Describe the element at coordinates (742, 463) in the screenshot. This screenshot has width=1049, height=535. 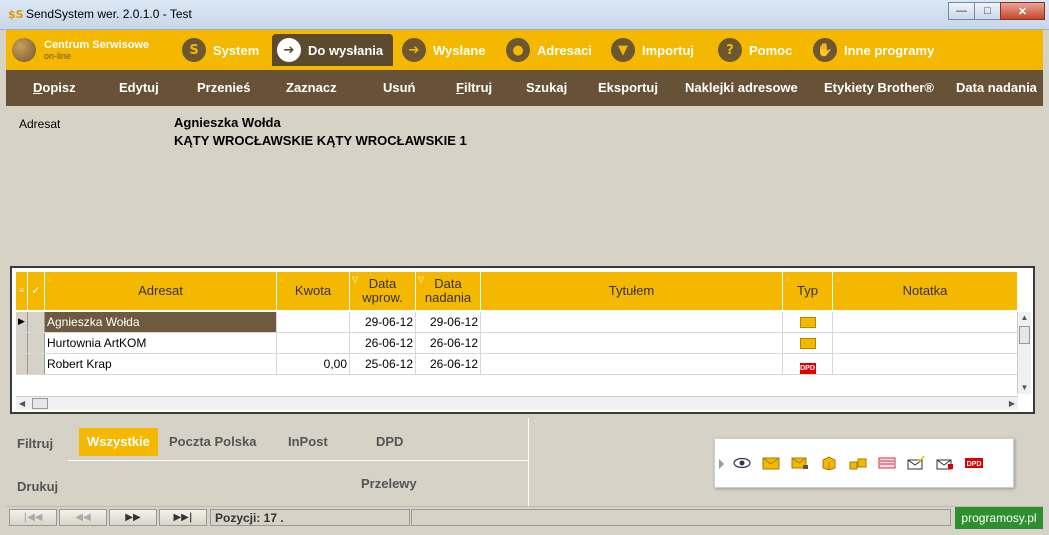
I see `preview-eye-icon` at that location.